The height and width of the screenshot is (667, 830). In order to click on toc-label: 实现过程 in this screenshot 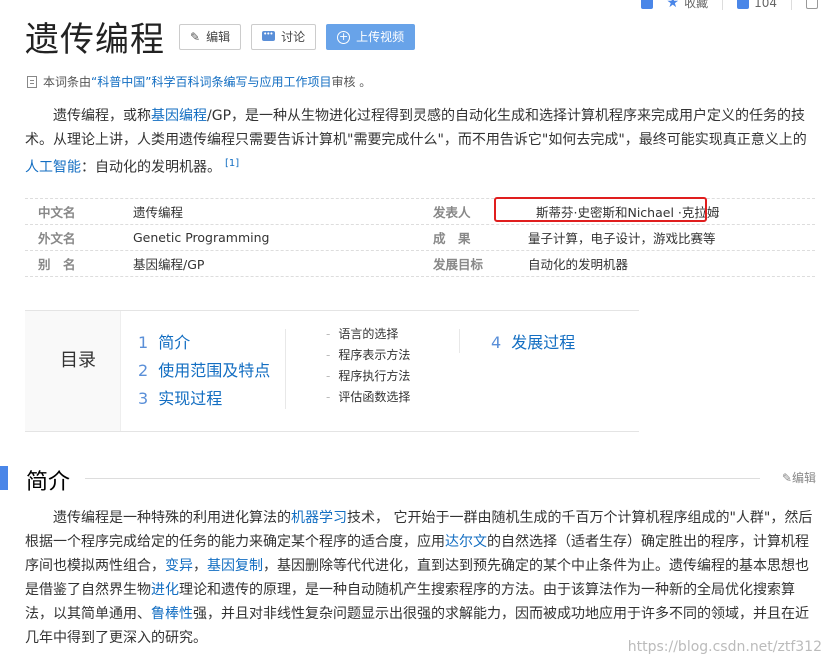, I will do `click(190, 398)`.